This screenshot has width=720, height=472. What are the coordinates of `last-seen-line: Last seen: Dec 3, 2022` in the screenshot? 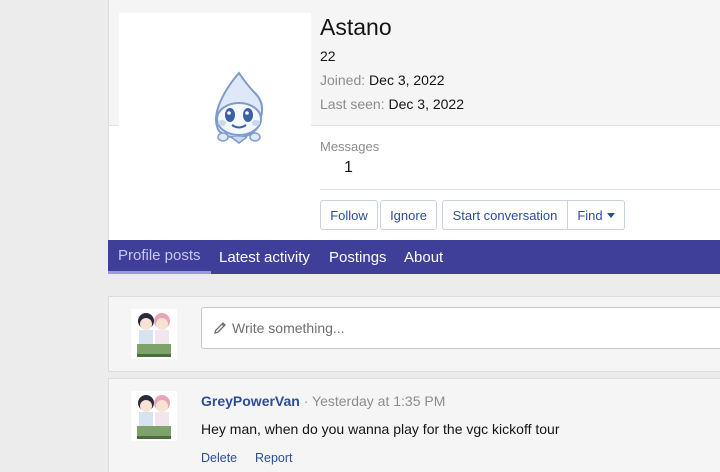 It's located at (392, 104).